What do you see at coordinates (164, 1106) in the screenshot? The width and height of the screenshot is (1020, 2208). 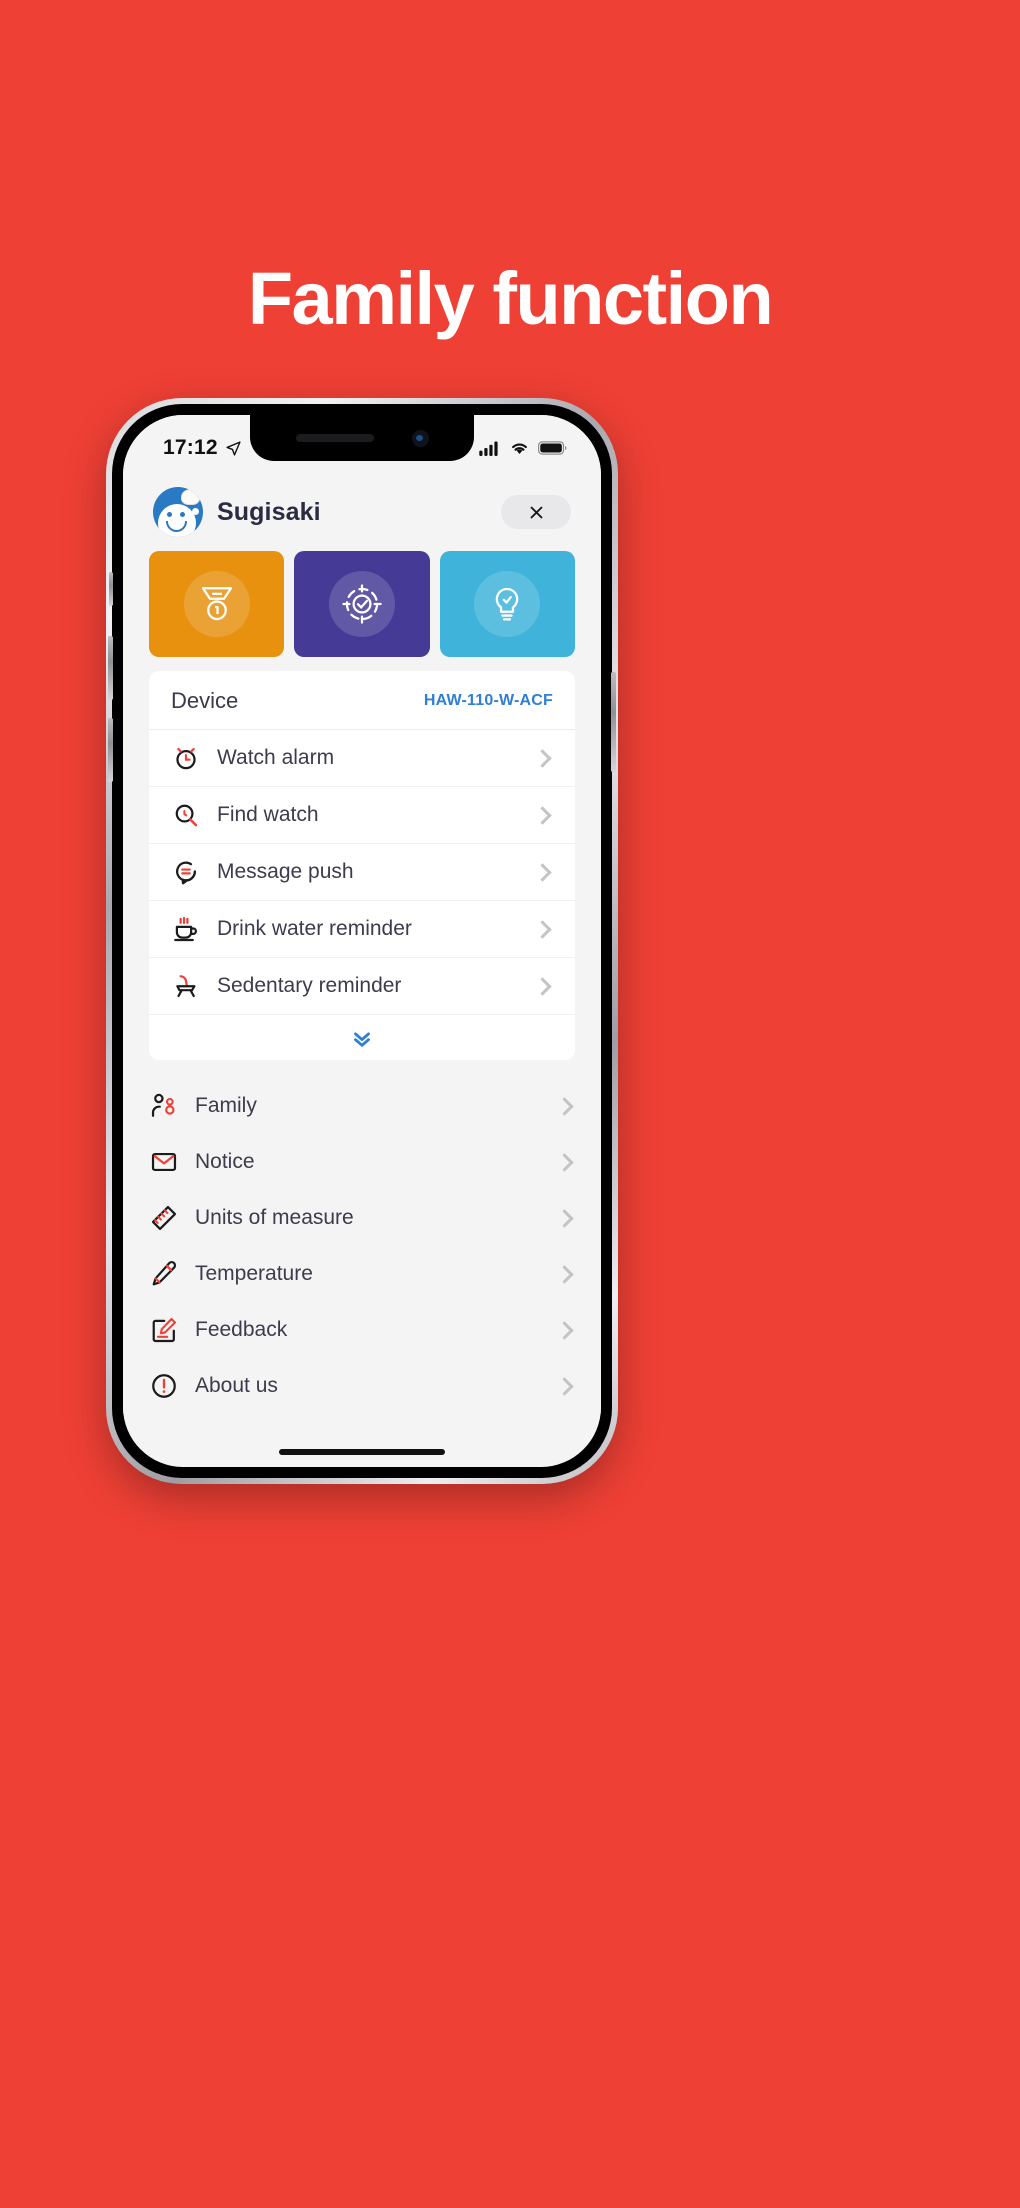 I see `family-people-icon` at bounding box center [164, 1106].